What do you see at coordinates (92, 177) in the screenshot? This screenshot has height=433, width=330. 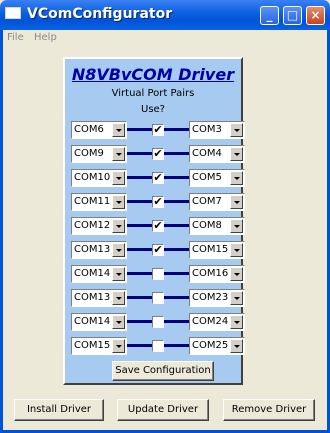 I see `left-port-value: COM10` at bounding box center [92, 177].